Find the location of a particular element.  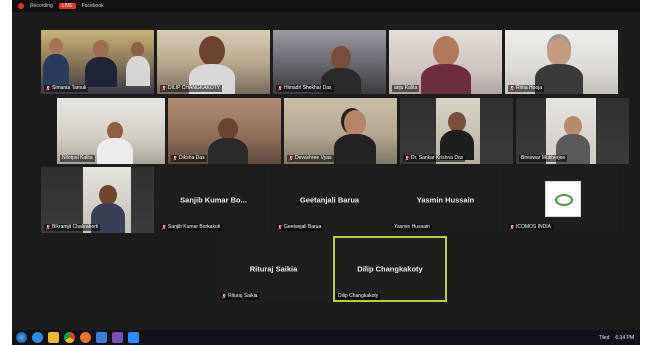

participant-name-label: Dr. Sankar Krishna Das is located at coordinates (434, 158).